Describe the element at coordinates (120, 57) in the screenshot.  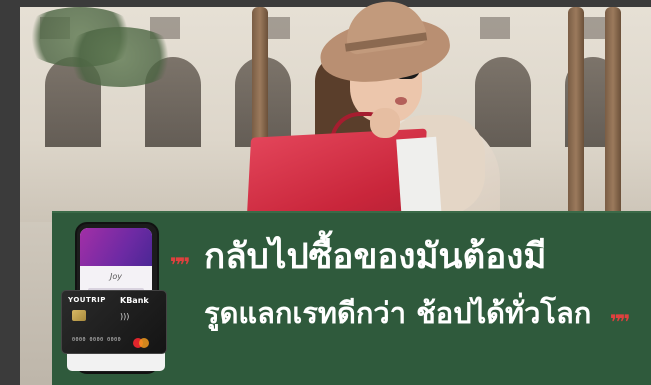
I see `palm-frond` at that location.